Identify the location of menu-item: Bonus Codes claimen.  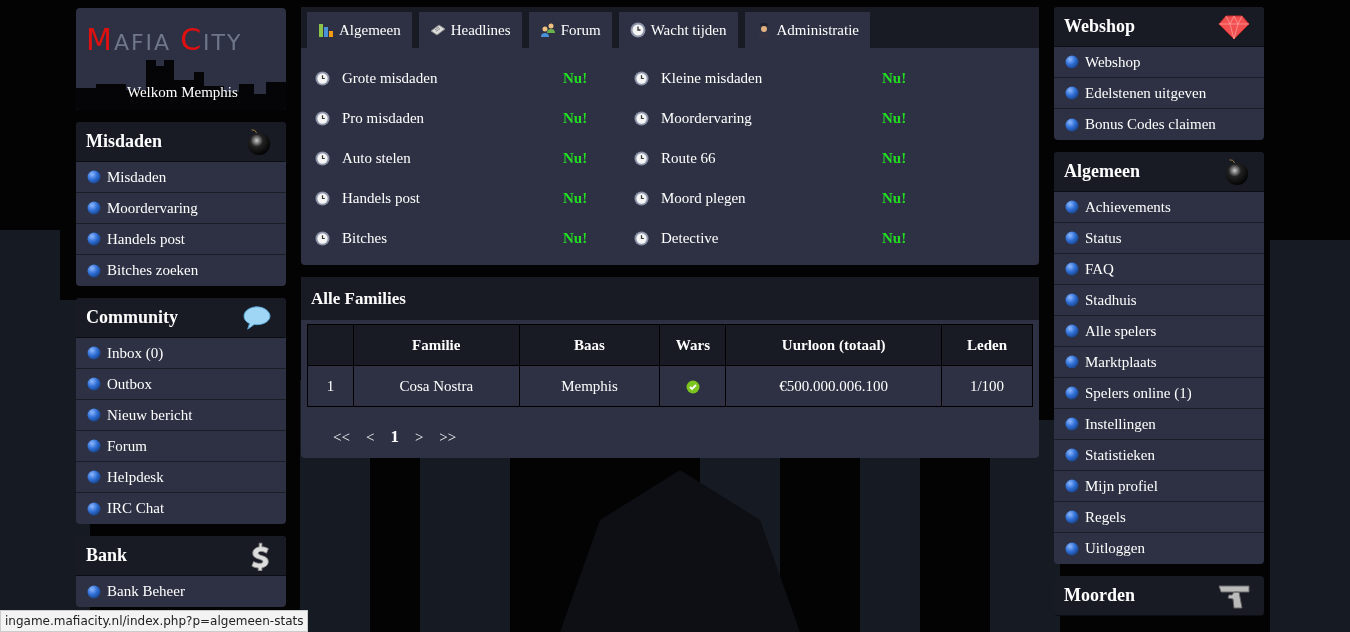
(1159, 124).